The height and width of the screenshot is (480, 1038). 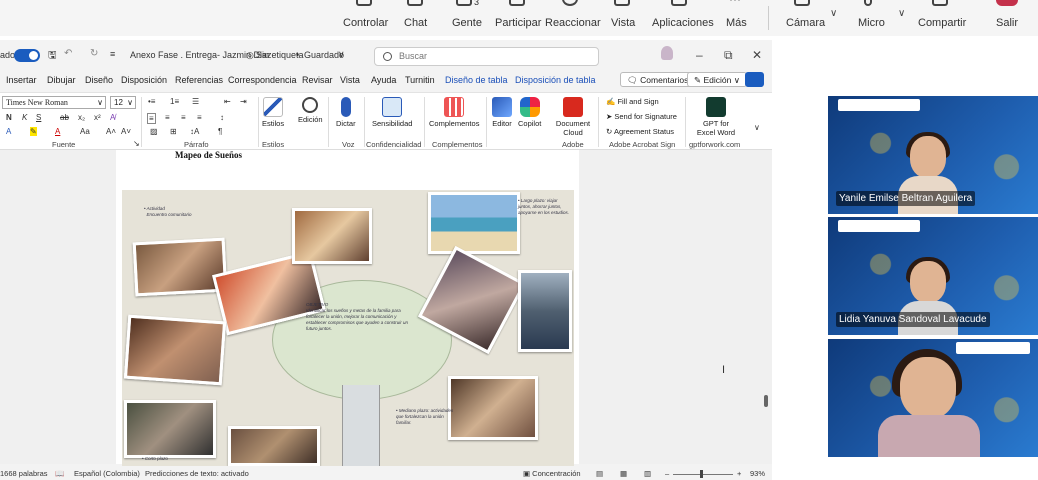 I want to click on read-mode-icon: ▤, so click(x=599, y=473).